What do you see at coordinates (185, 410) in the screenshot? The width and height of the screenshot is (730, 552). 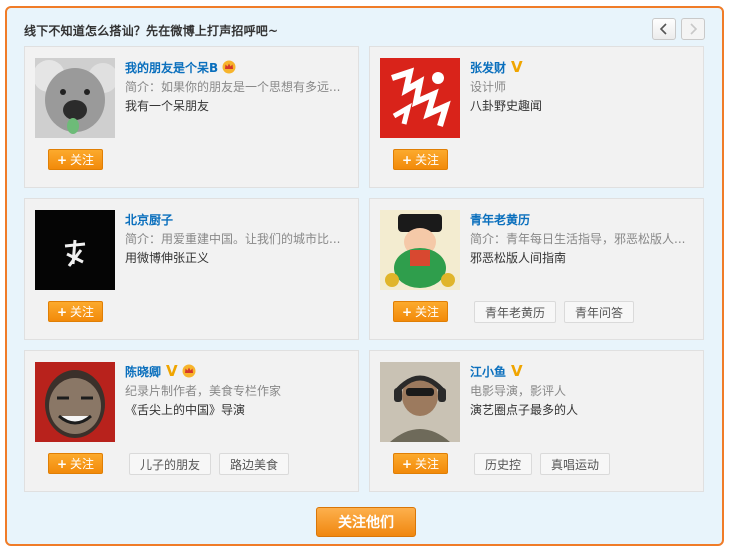 I see `user-desc: 《舌尖上的中国》导演` at bounding box center [185, 410].